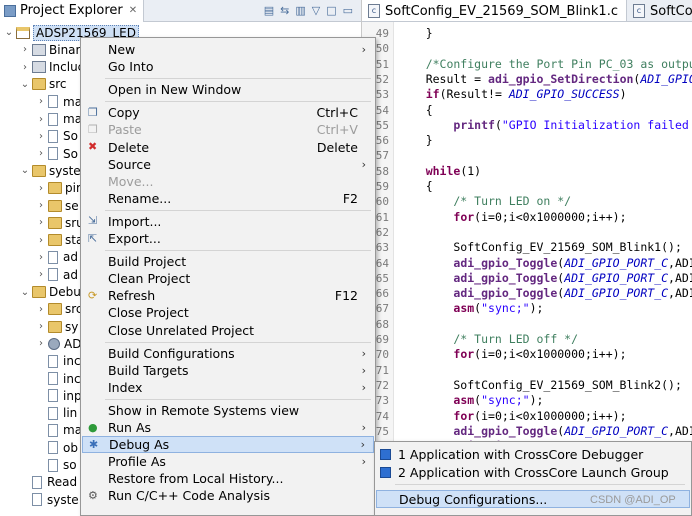  What do you see at coordinates (49, 499) in the screenshot?
I see `tree-item: syste` at bounding box center [49, 499].